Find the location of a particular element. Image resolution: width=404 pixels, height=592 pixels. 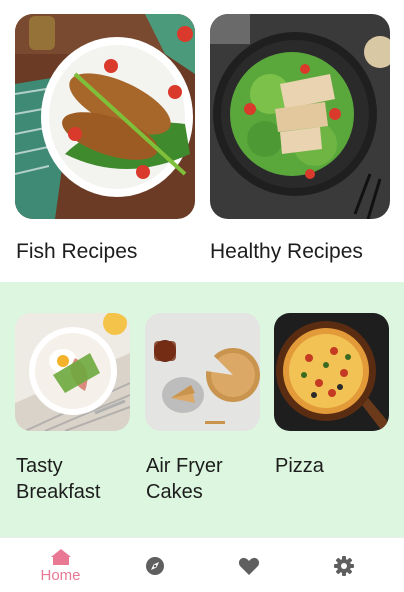

nav-explore is located at coordinates (154, 565).